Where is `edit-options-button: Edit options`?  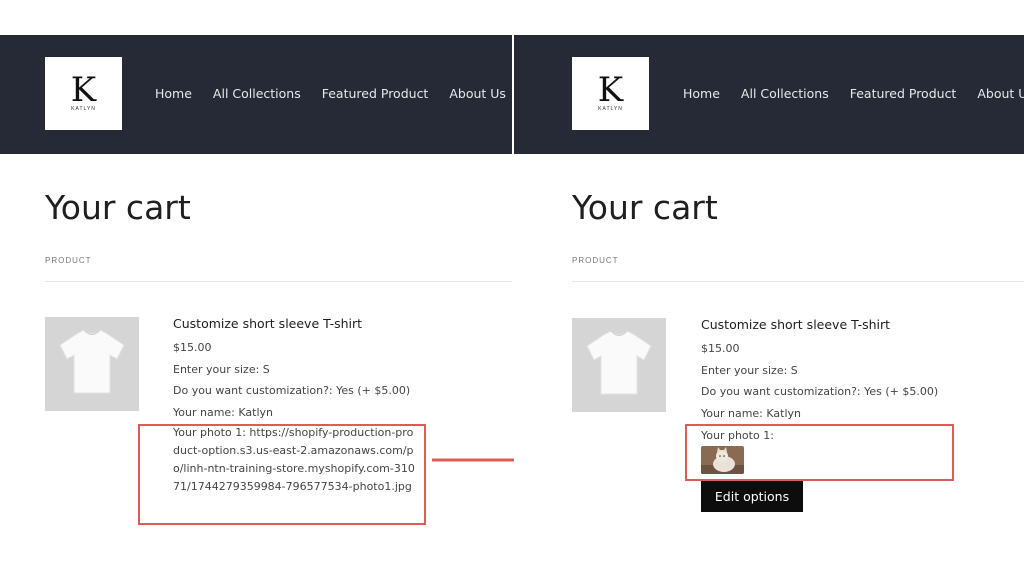 edit-options-button: Edit options is located at coordinates (752, 496).